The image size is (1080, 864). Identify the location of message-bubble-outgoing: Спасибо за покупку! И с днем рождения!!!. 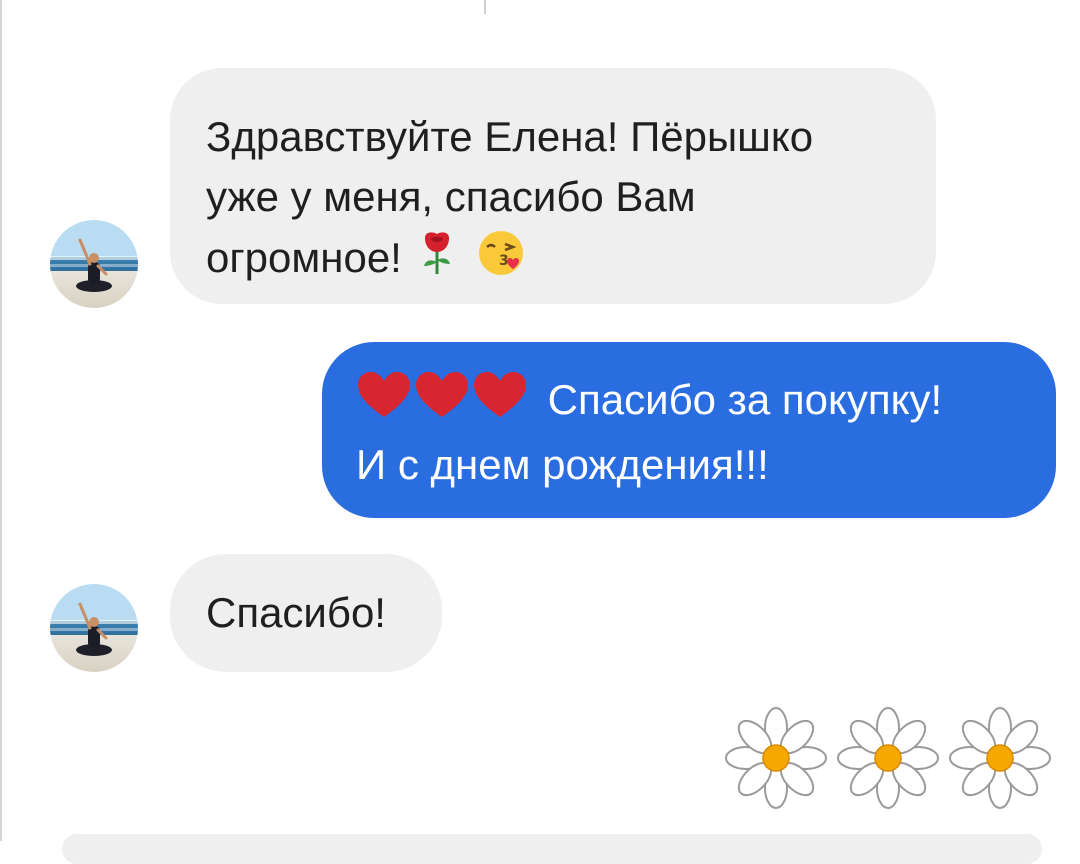
(689, 430).